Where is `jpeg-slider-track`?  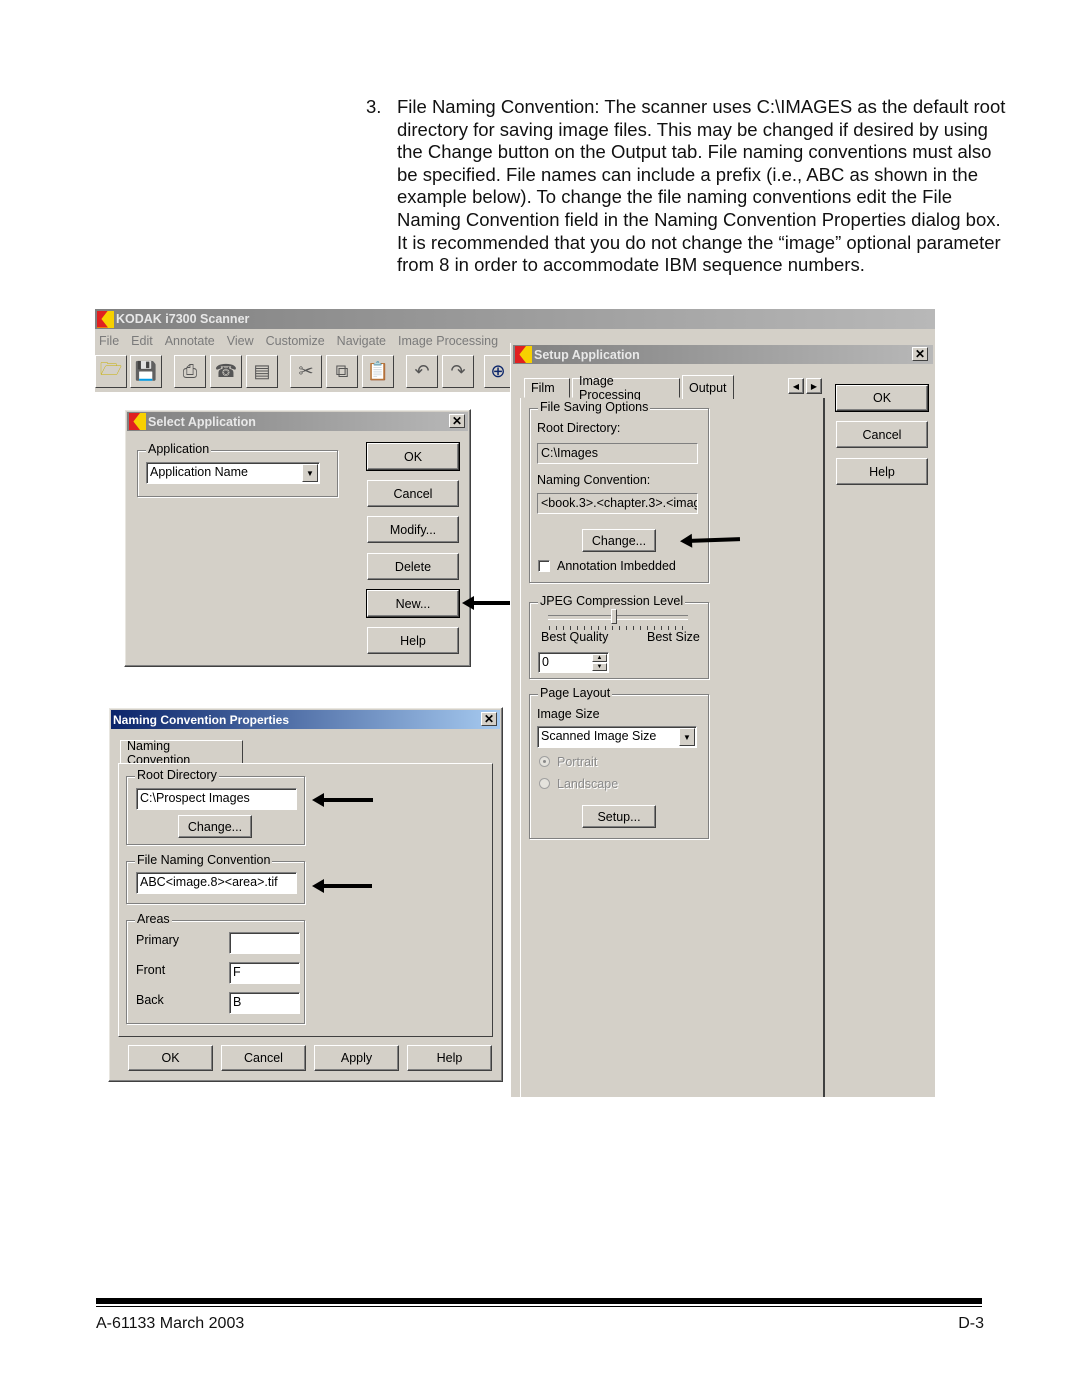
jpeg-slider-track is located at coordinates (618, 617).